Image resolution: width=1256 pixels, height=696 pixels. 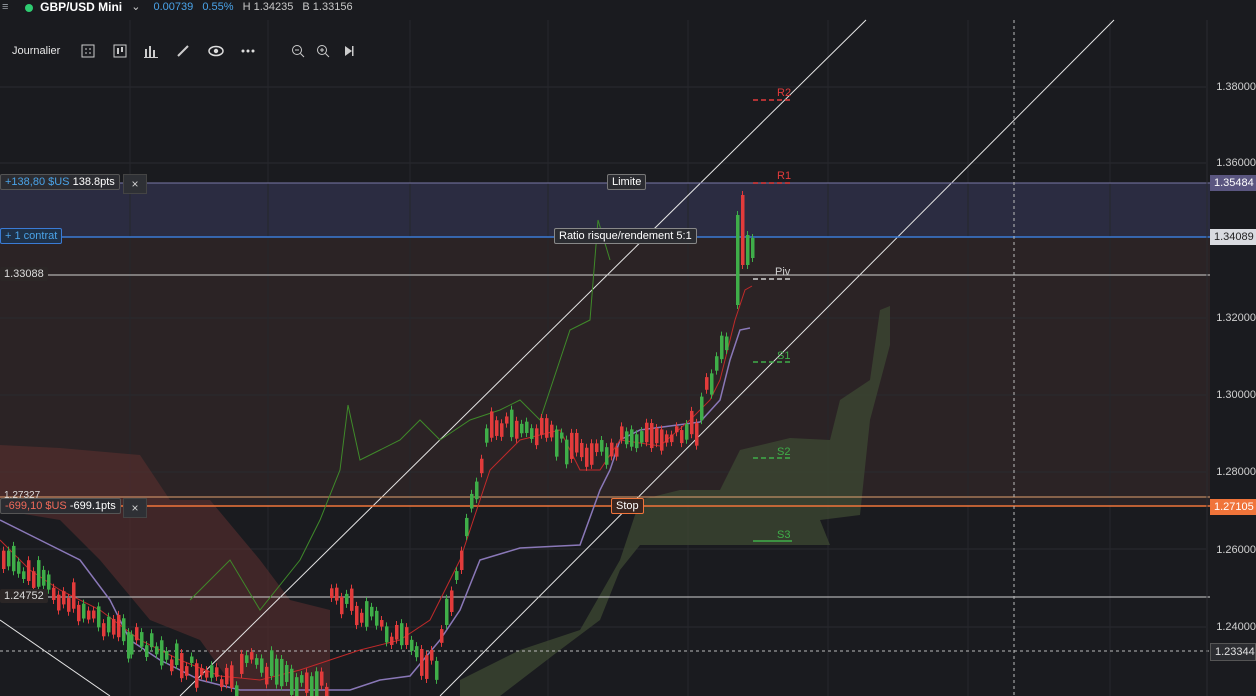 I want to click on close-stop-button: ×, so click(x=135, y=508).